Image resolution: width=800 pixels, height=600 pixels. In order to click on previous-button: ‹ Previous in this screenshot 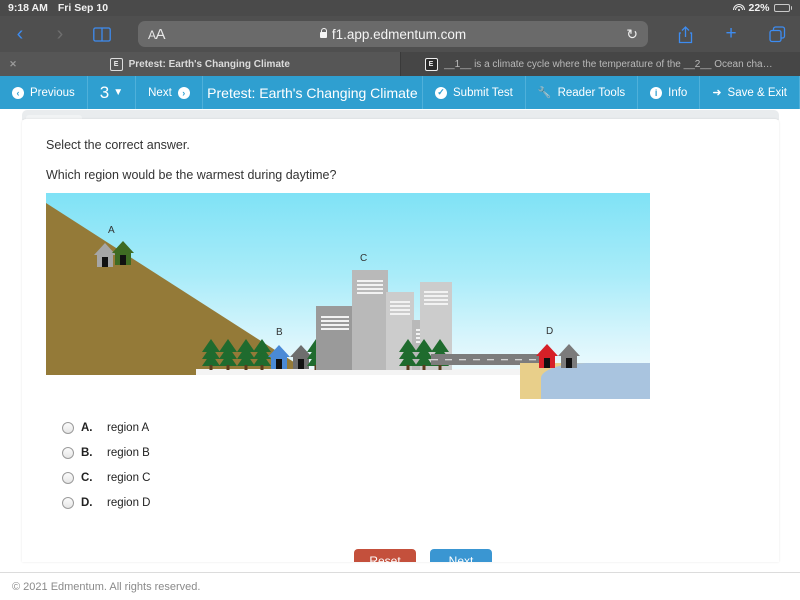, I will do `click(44, 92)`.